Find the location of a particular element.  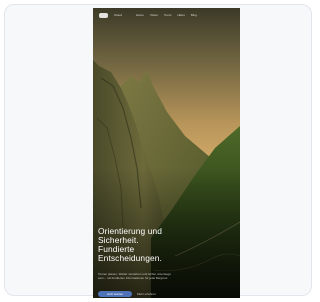

logo-icon is located at coordinates (103, 15).